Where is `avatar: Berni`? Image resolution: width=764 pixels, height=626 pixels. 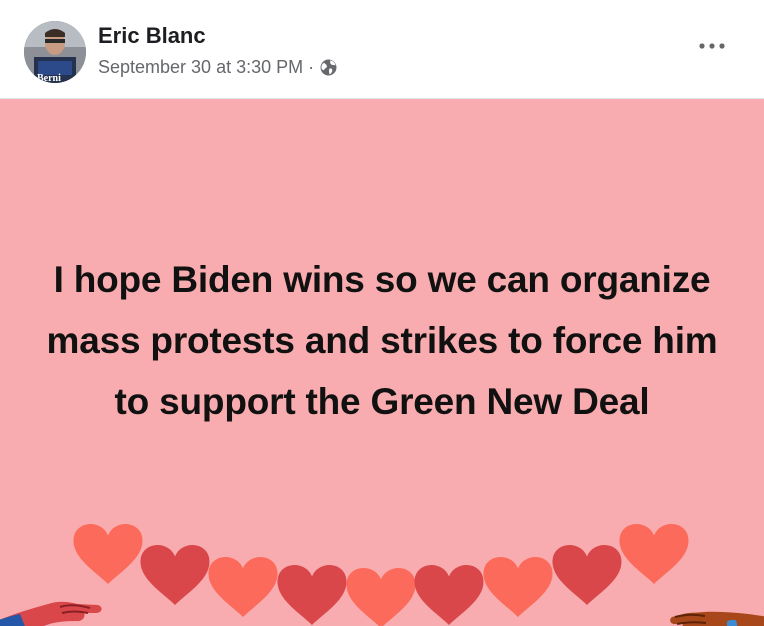 avatar: Berni is located at coordinates (55, 52).